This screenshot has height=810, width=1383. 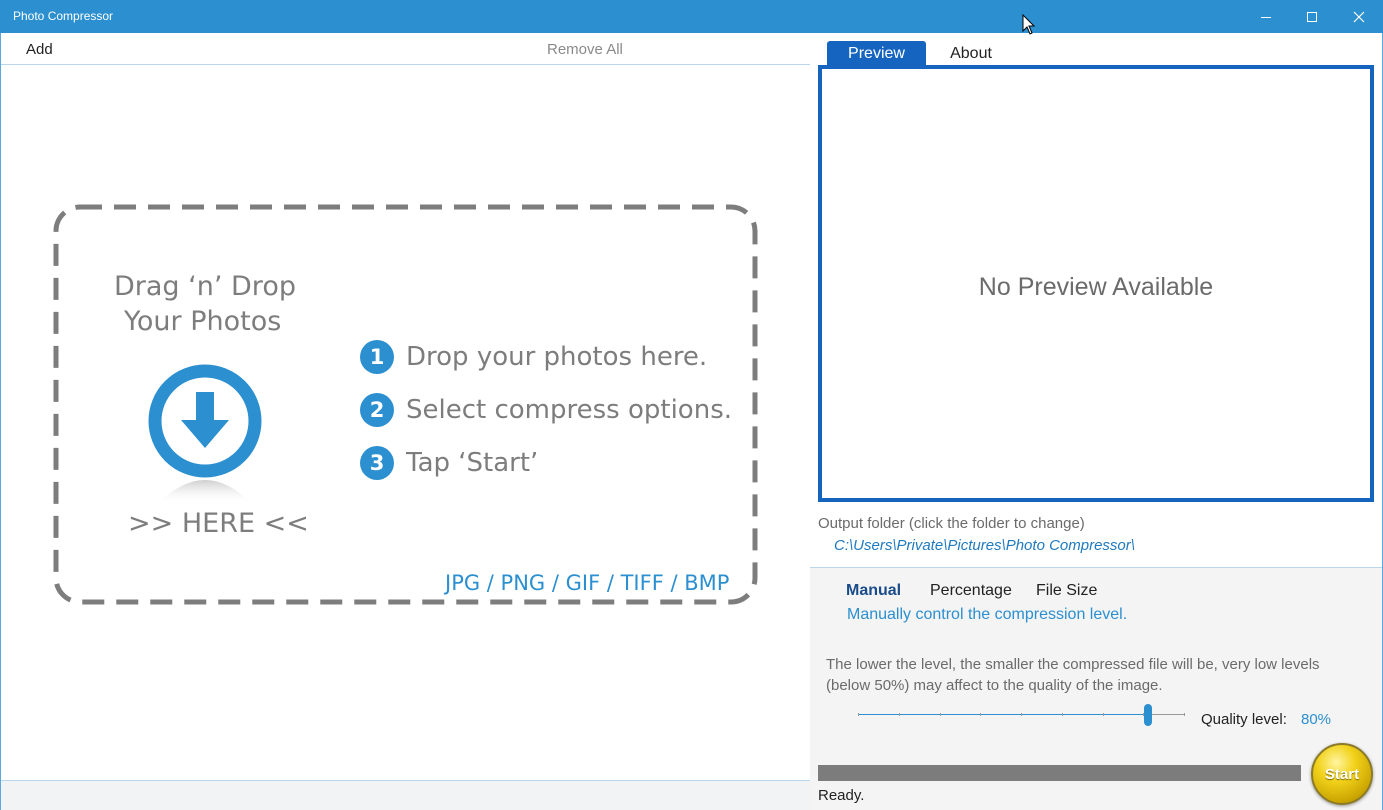 What do you see at coordinates (569, 410) in the screenshot?
I see `step-text: Select compress options.` at bounding box center [569, 410].